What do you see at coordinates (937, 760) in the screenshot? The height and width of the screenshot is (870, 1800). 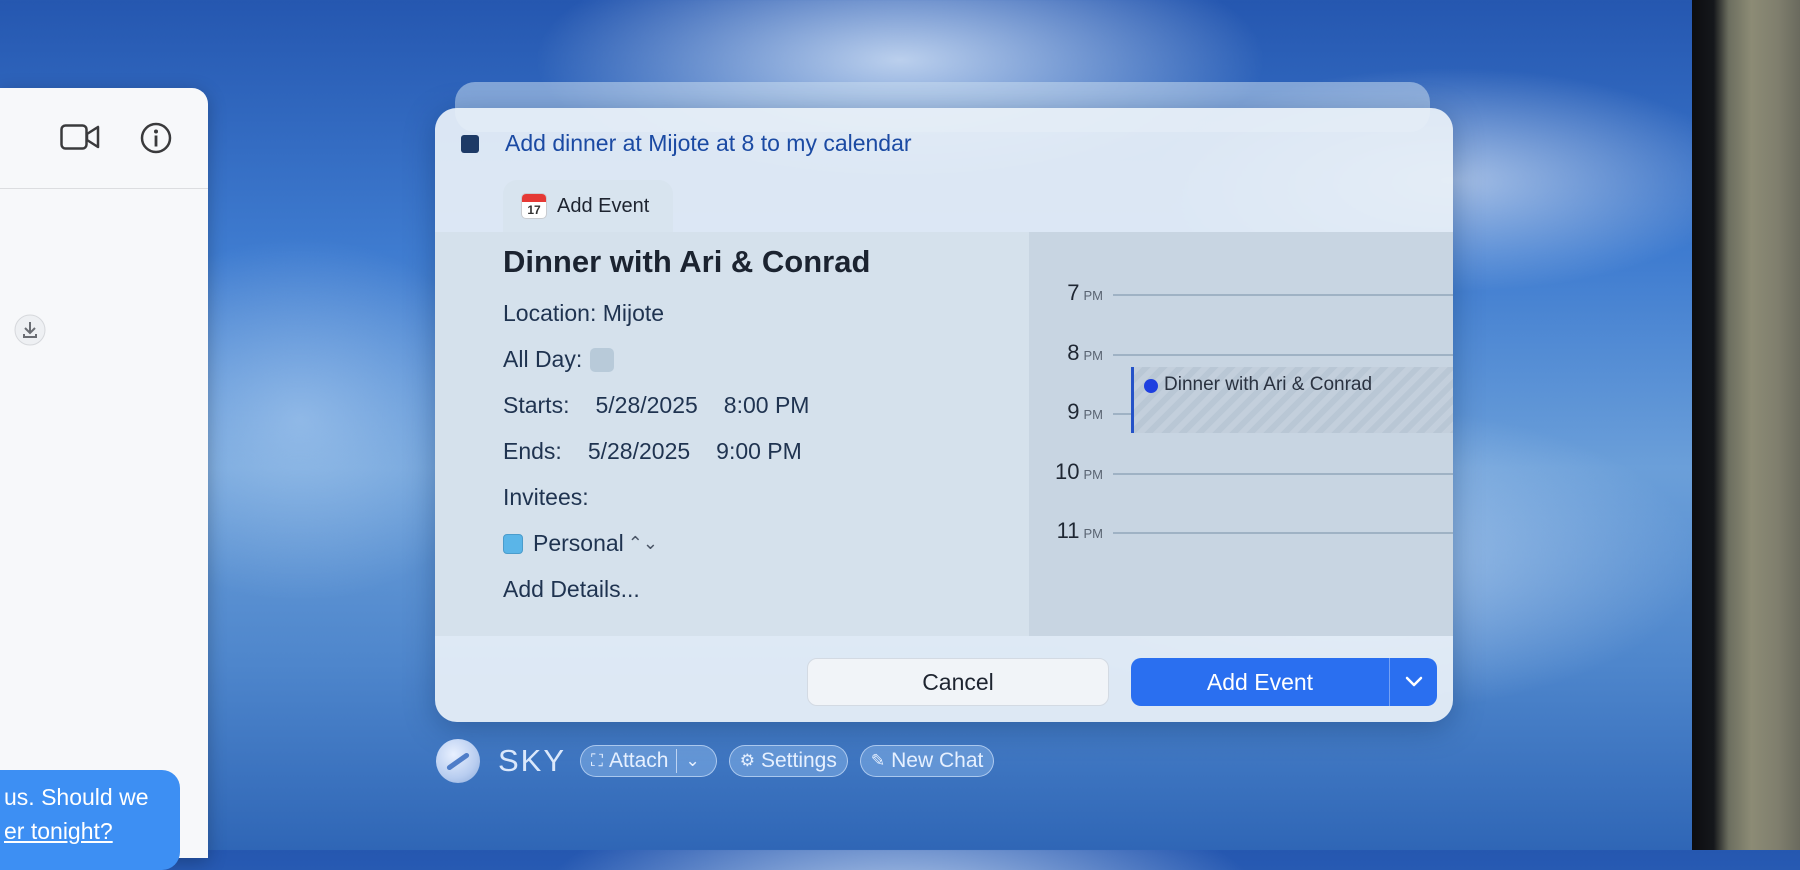 I see `new-chat-label: New Chat` at bounding box center [937, 760].